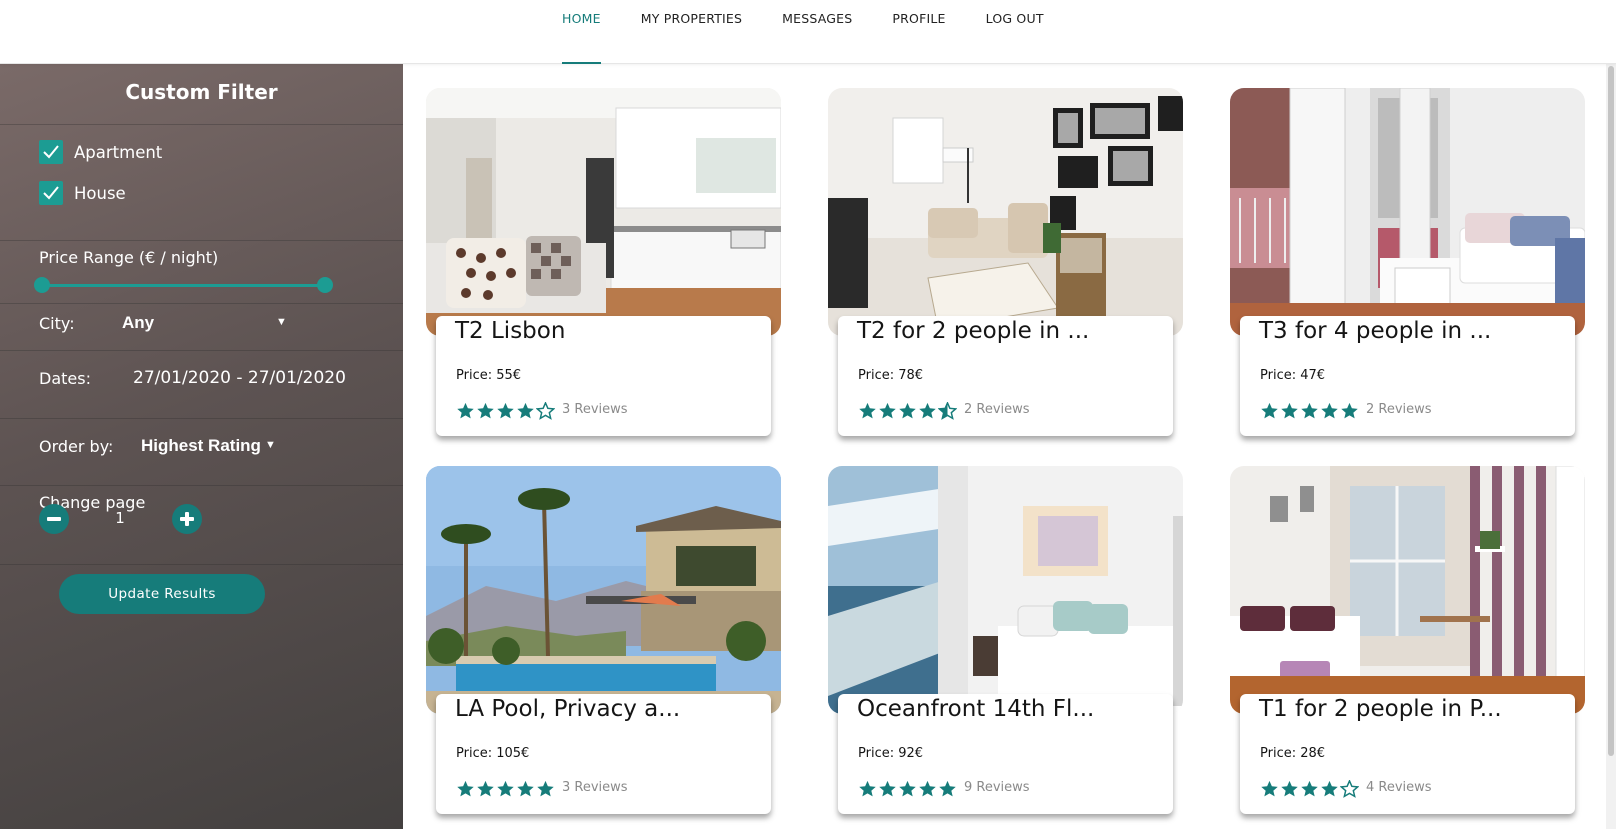  What do you see at coordinates (1399, 787) in the screenshot?
I see `review-count: 4 Reviews` at bounding box center [1399, 787].